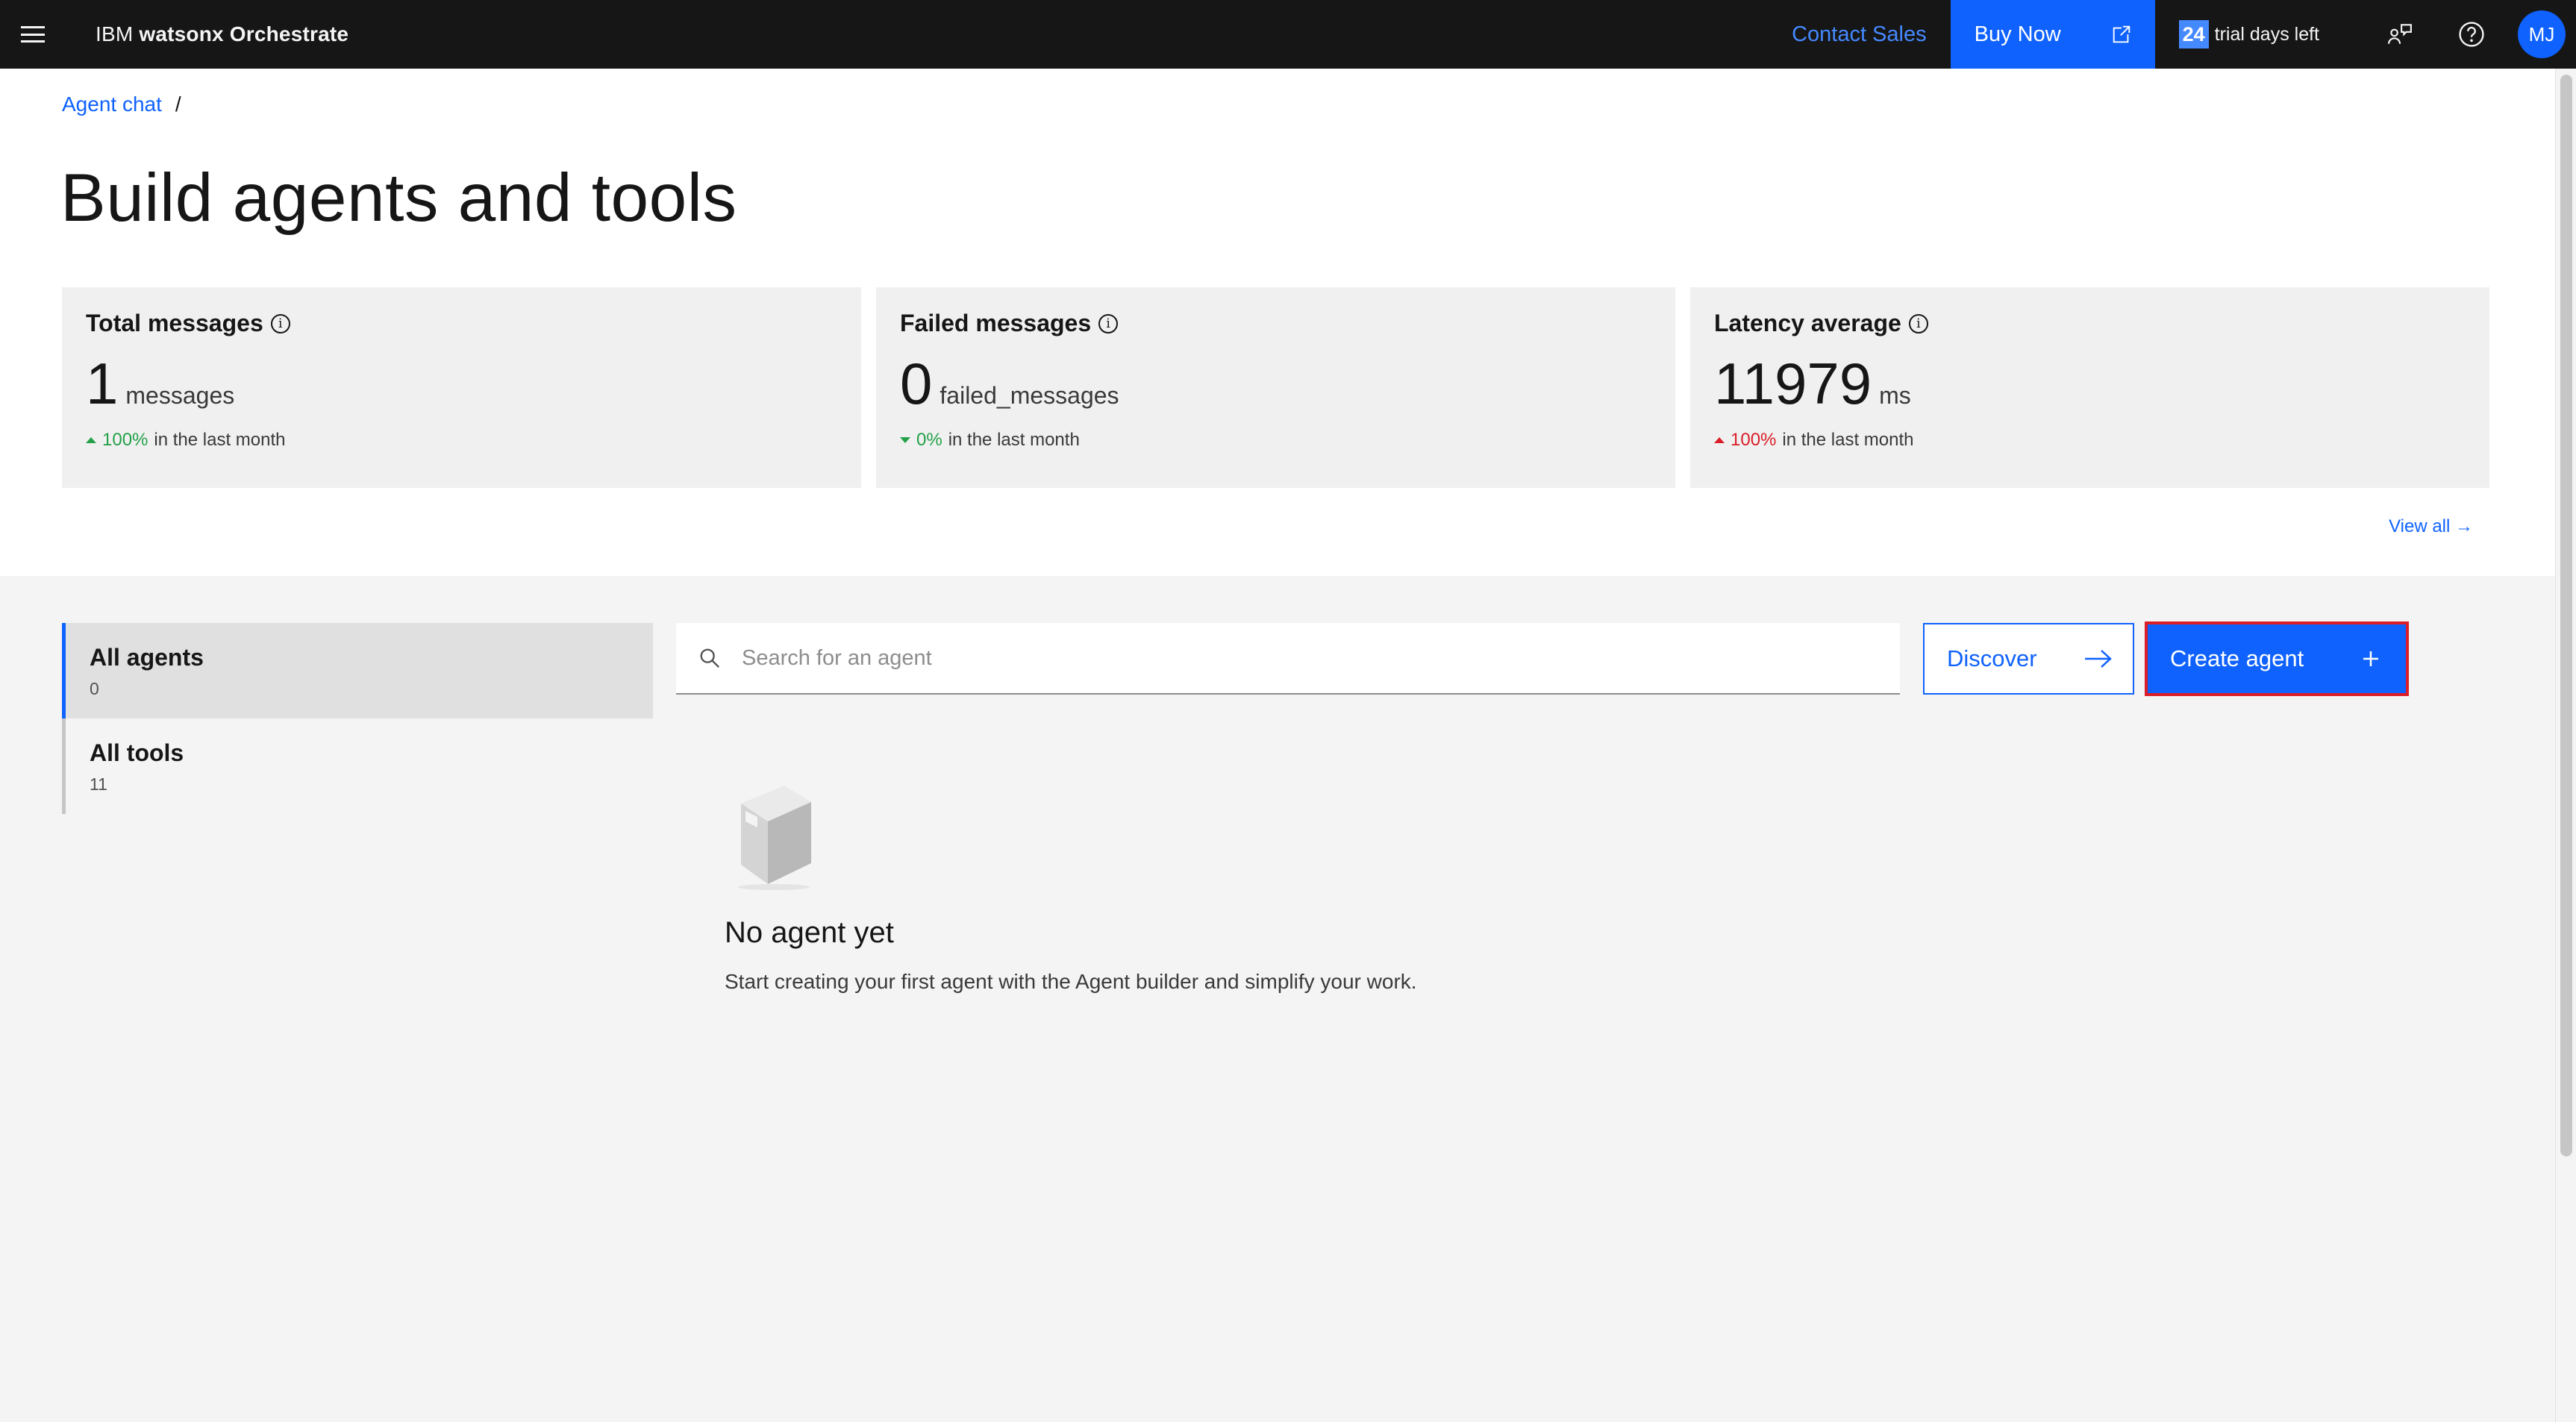  I want to click on page-scrollbar, so click(2565, 745).